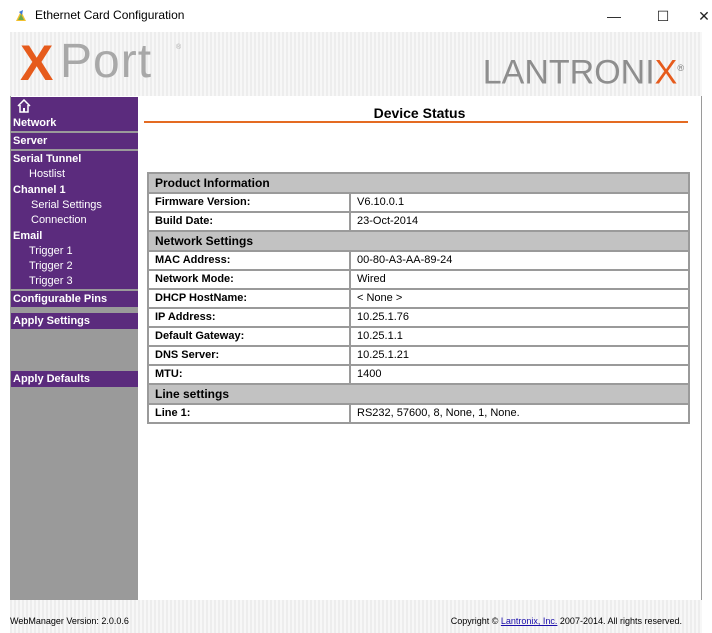 This screenshot has height=633, width=712. I want to click on row-value: 10.25.1.76, so click(519, 317).